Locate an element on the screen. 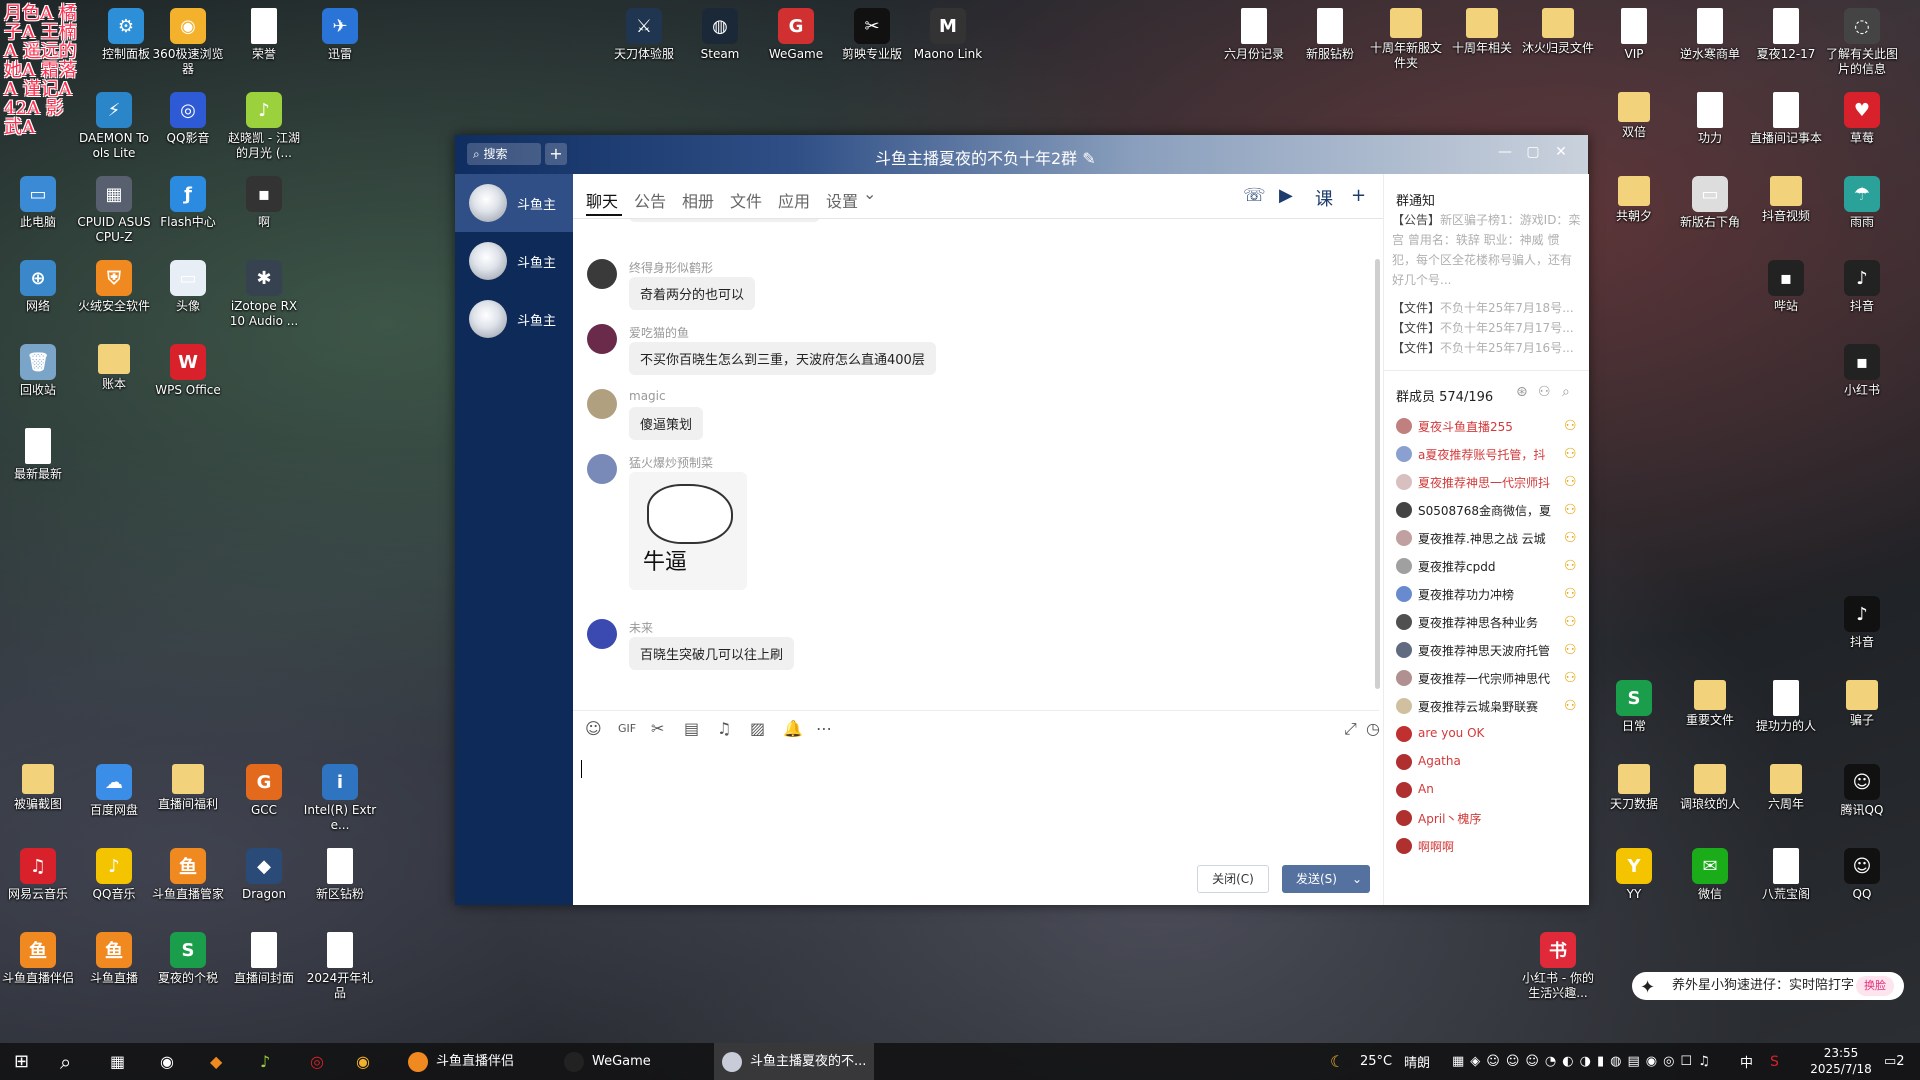 The width and height of the screenshot is (1920, 1080). desktop-icon: ▪ 啊 is located at coordinates (264, 203).